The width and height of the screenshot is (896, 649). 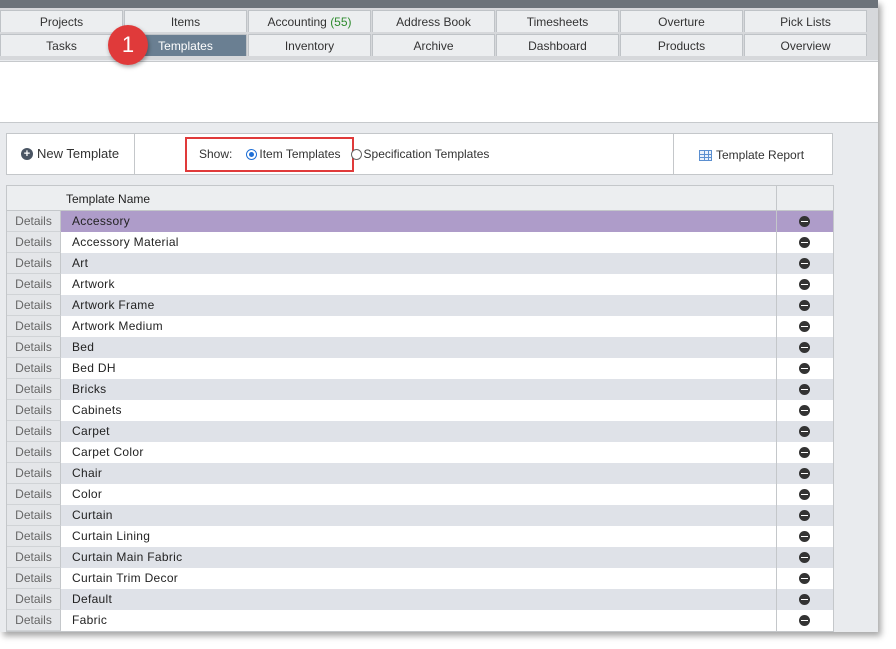 I want to click on table-row: Details Bricks, so click(x=420, y=389).